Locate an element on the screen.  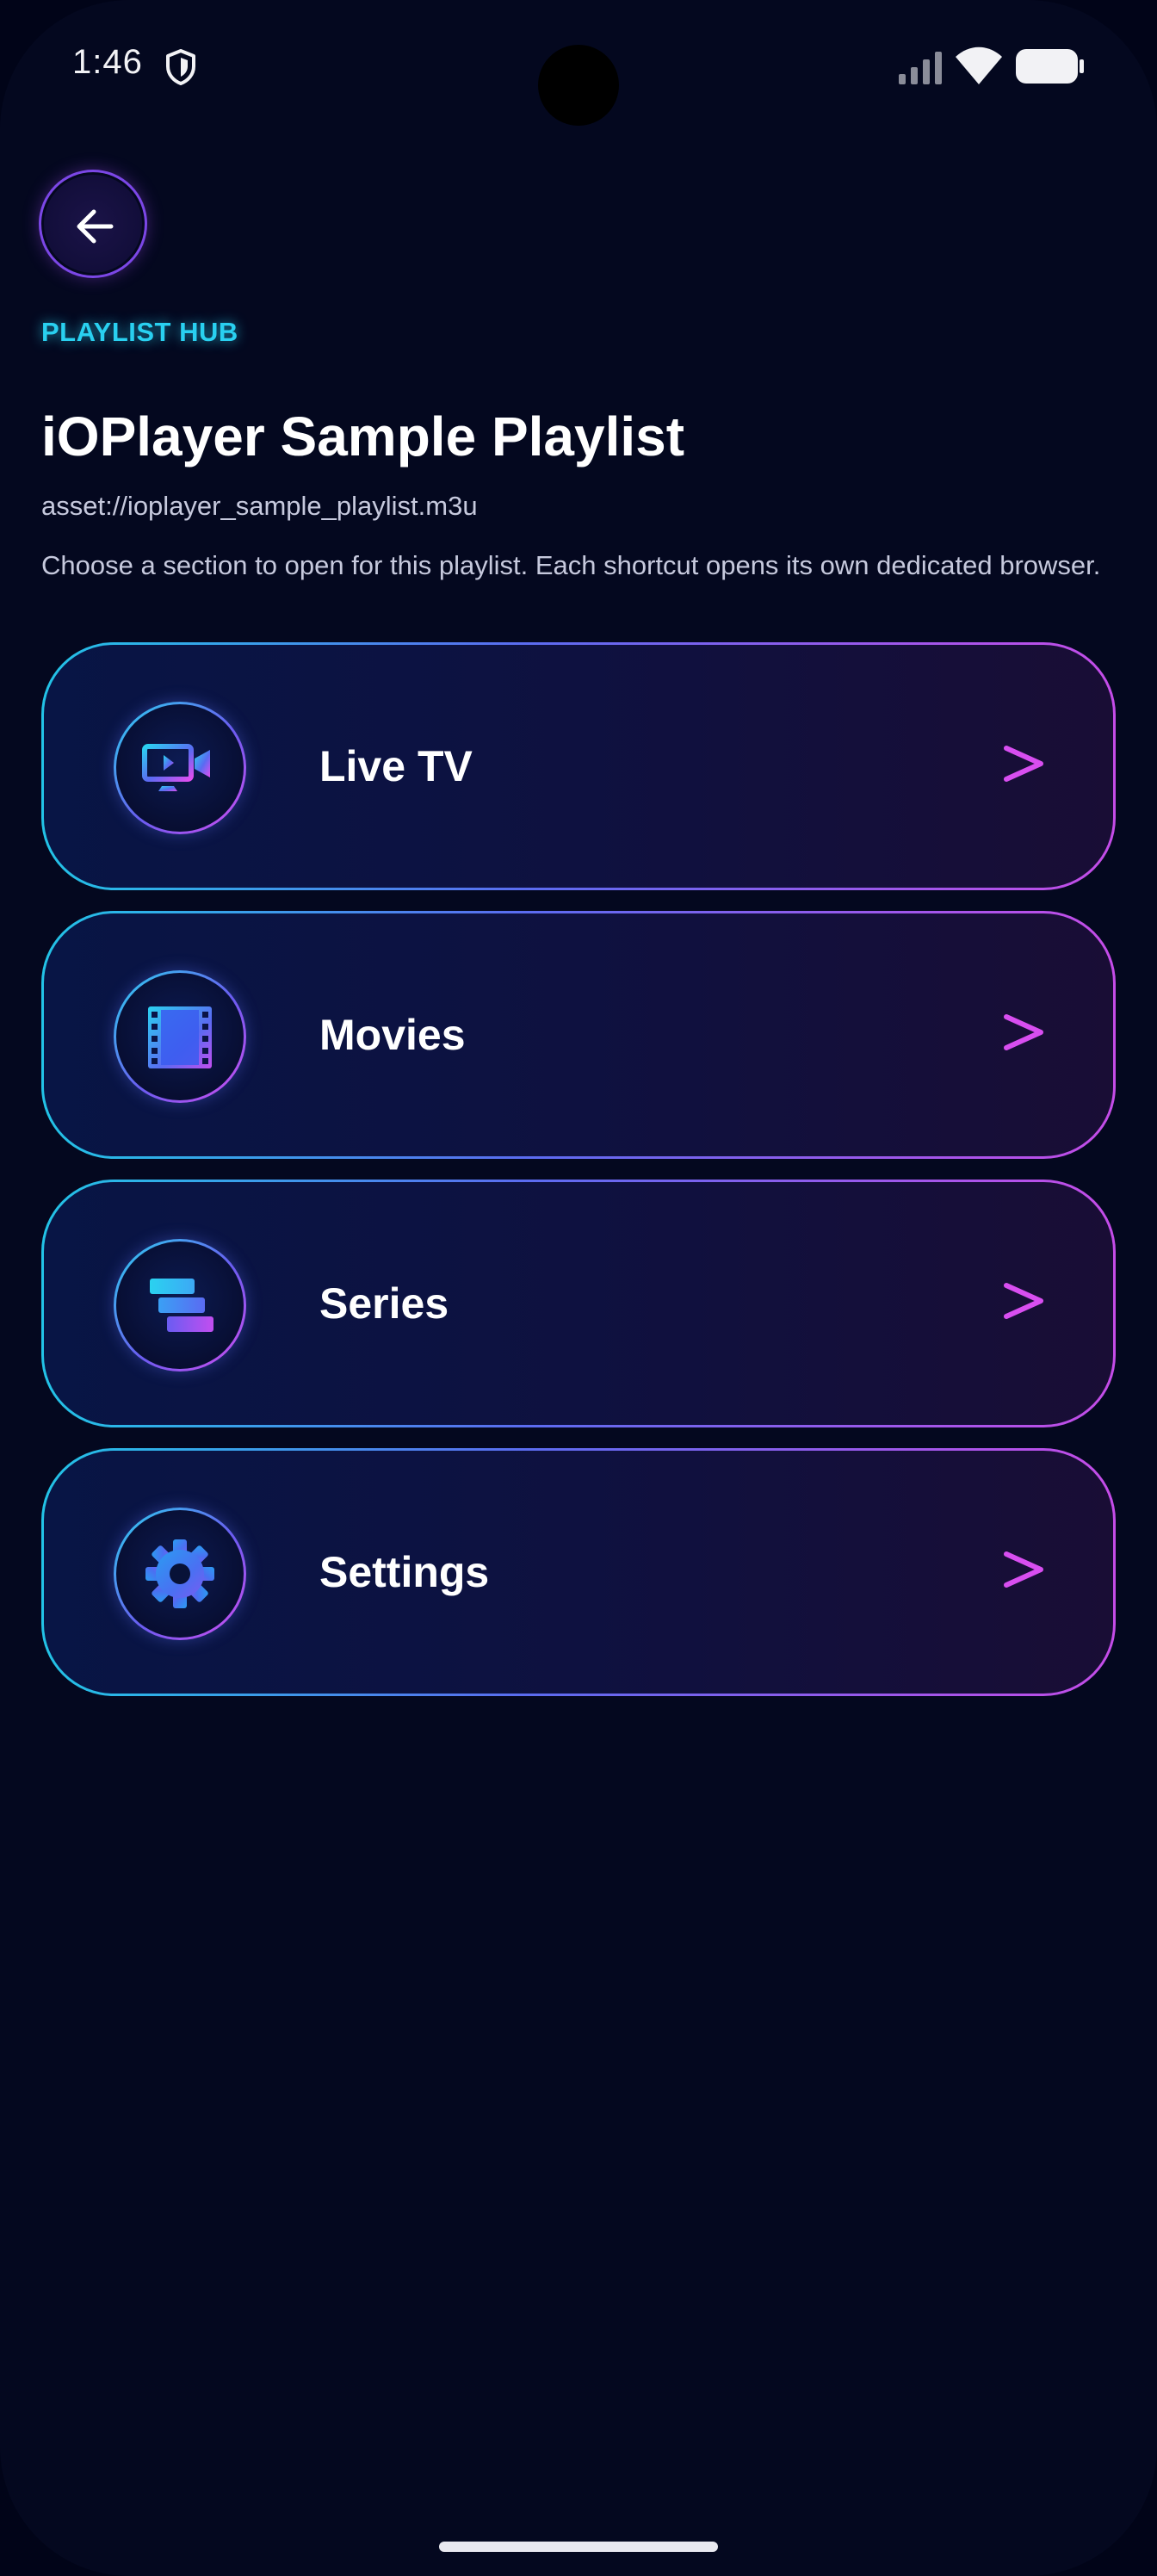
cell-signal-icon is located at coordinates (920, 68).